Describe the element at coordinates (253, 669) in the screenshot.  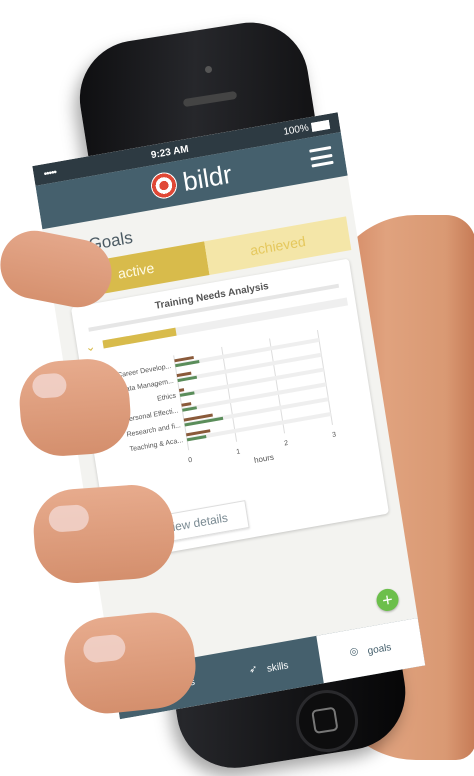
I see `bow-arrow-icon: ➶` at that location.